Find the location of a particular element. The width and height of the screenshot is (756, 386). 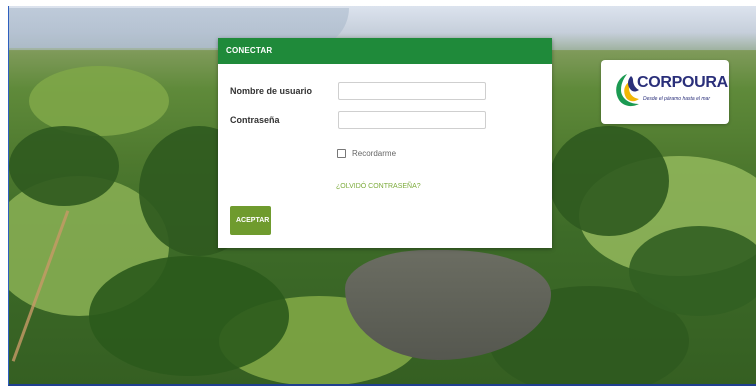

remember-me: Recordarme is located at coordinates (366, 153).